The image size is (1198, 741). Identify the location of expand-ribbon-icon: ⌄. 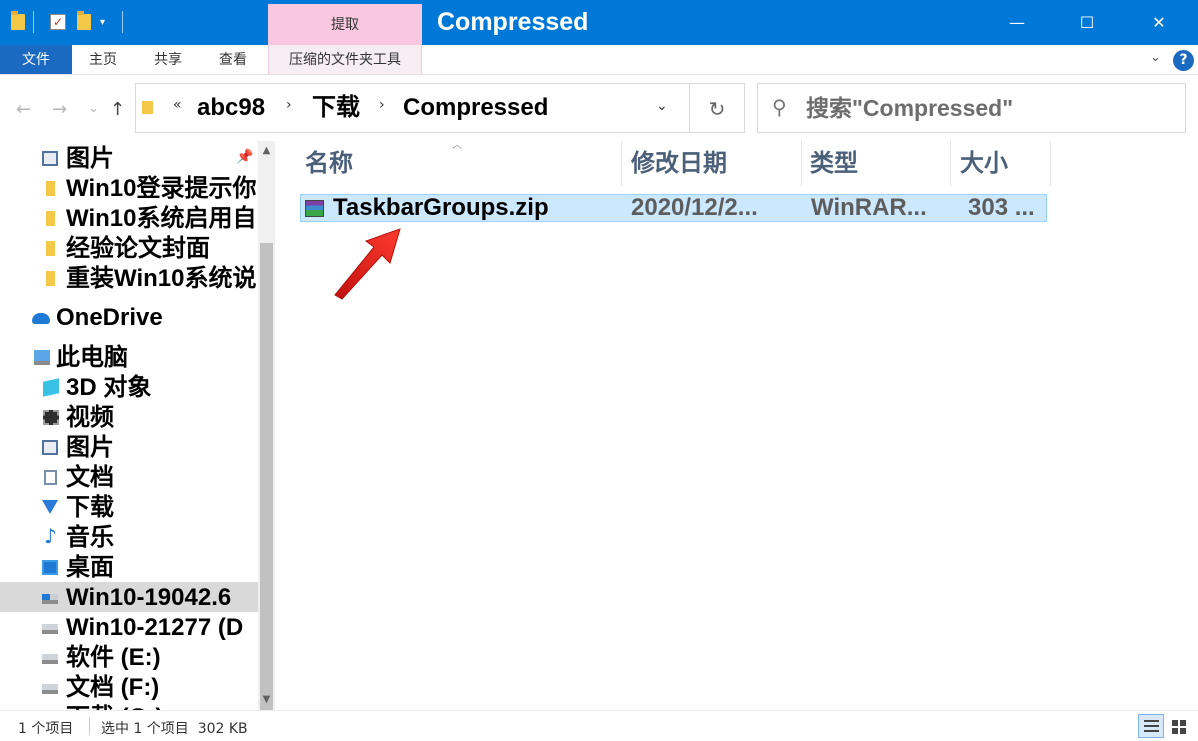
(1155, 57).